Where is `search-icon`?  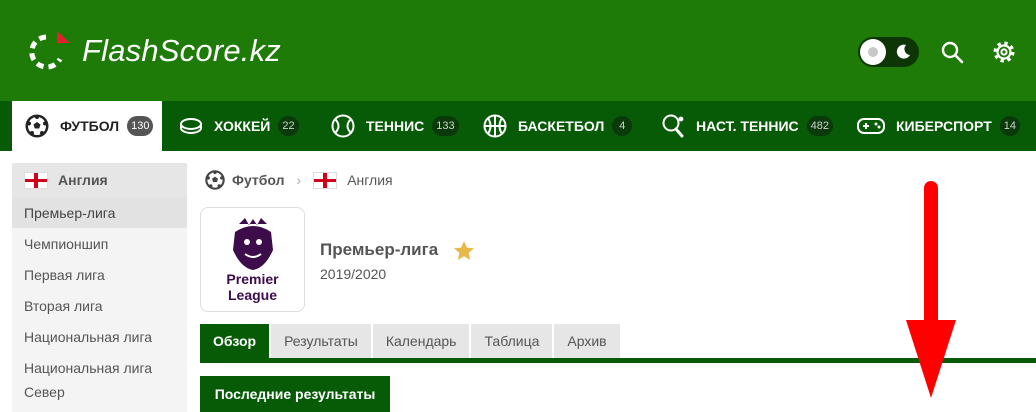 search-icon is located at coordinates (952, 52).